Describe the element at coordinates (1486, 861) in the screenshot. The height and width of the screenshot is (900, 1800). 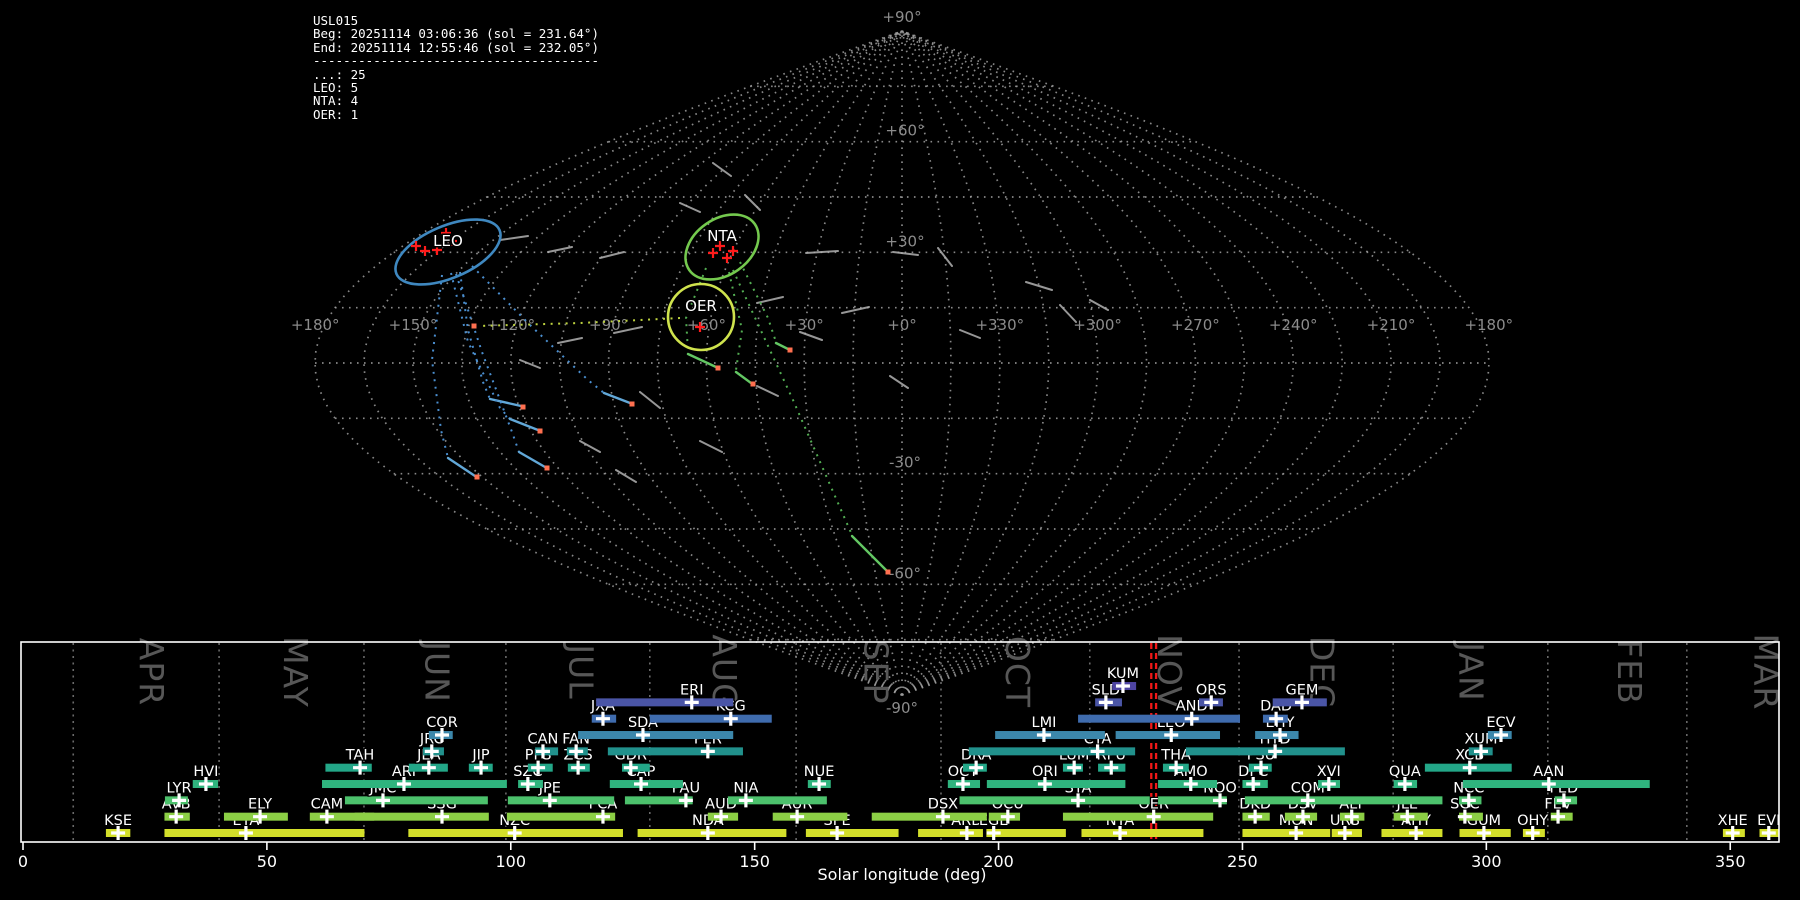
I see `x-tick-label: 300` at that location.